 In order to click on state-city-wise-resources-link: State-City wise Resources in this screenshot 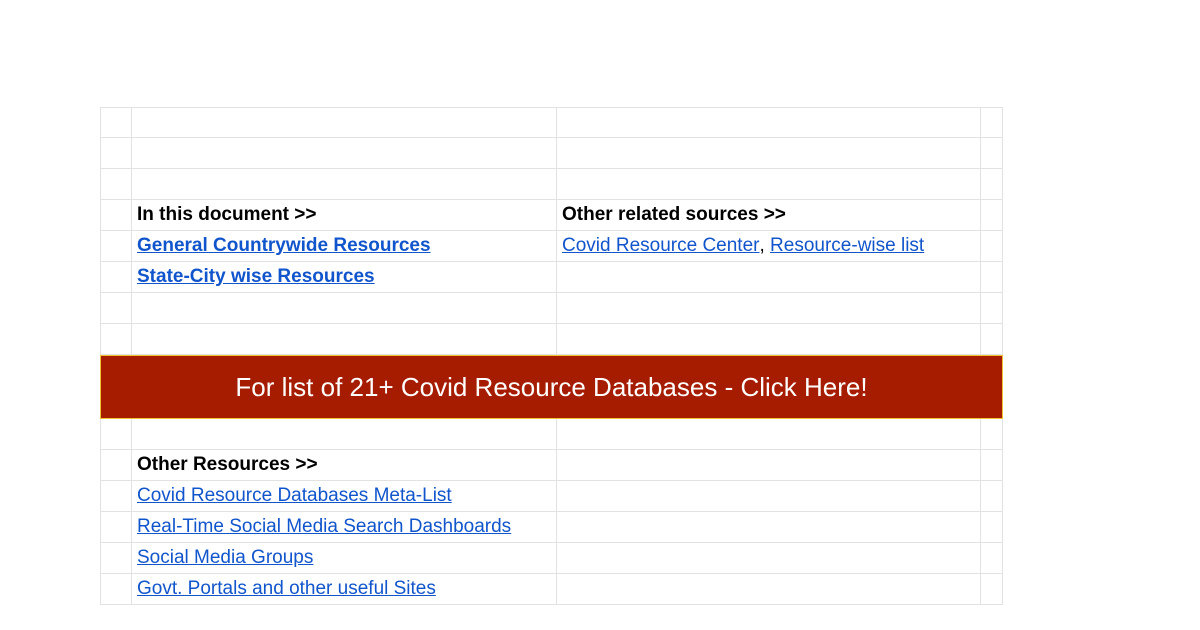, I will do `click(256, 277)`.